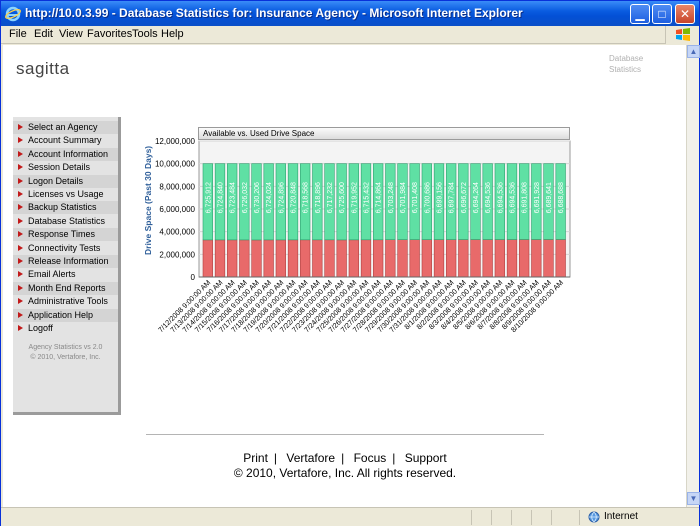 Image resolution: width=700 pixels, height=526 pixels. Describe the element at coordinates (318, 197) in the screenshot. I see `data-label: 6,718,896` at that location.